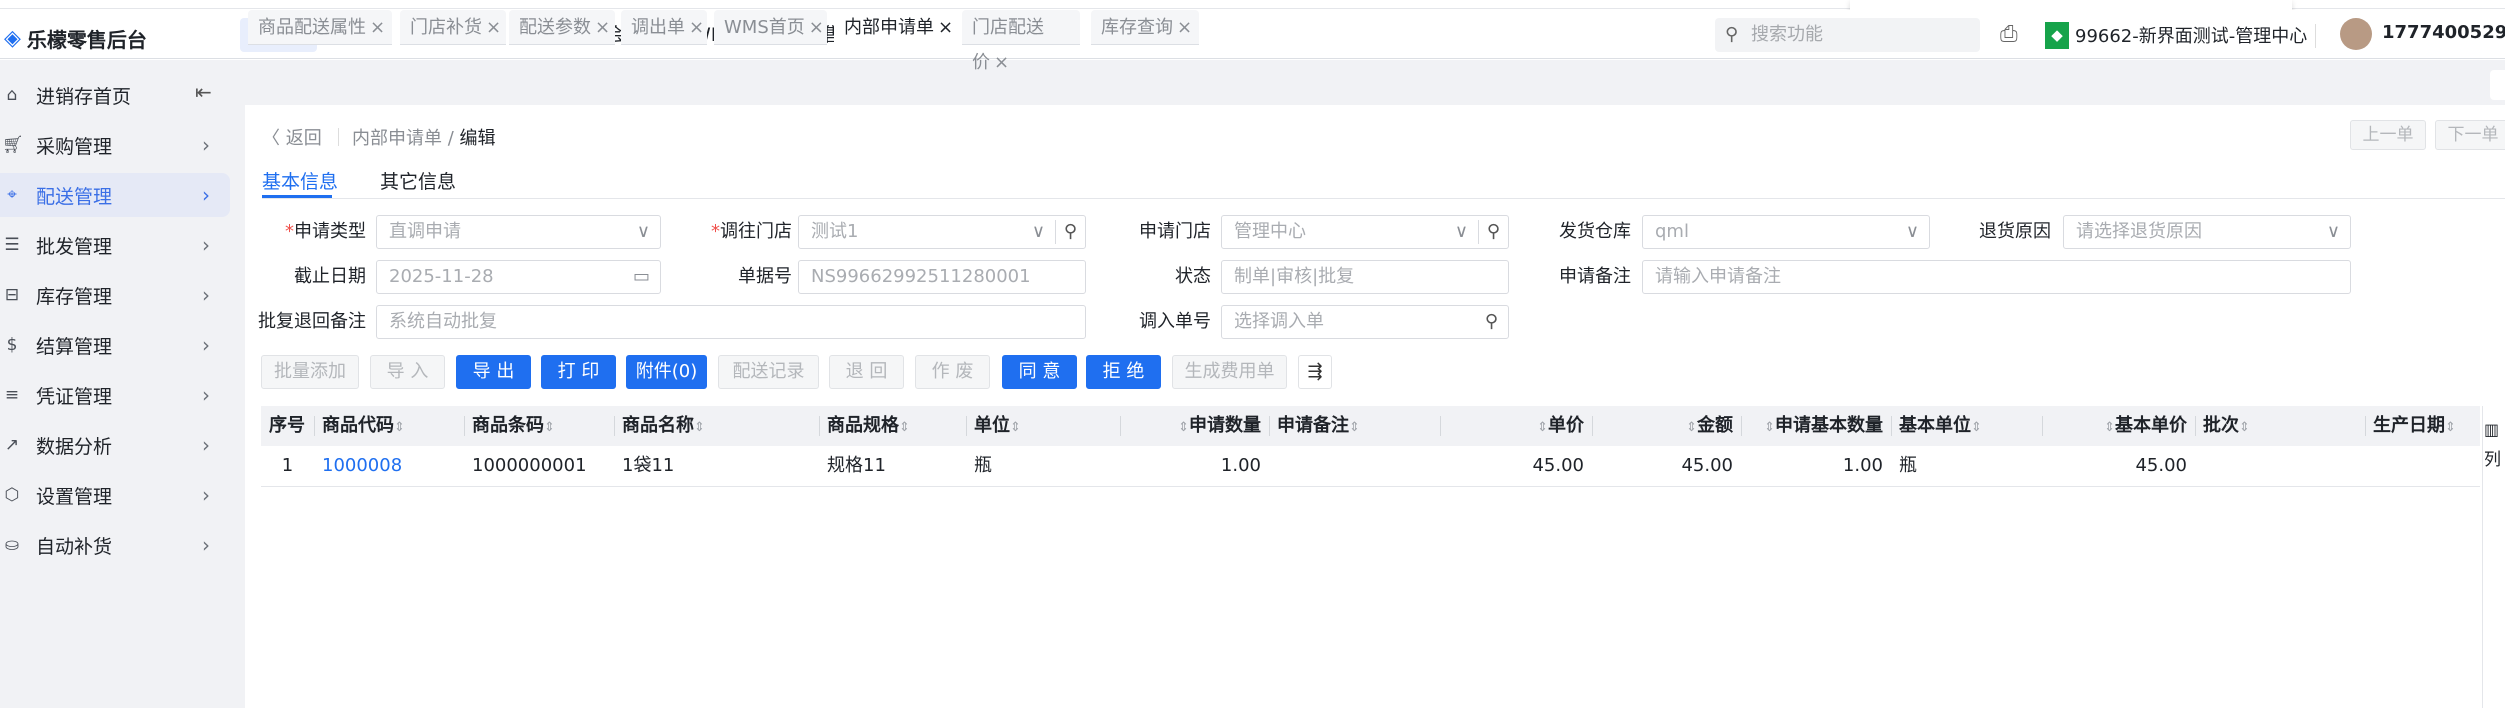  Describe the element at coordinates (768, 372) in the screenshot. I see `action-button-5: 配送记录` at that location.